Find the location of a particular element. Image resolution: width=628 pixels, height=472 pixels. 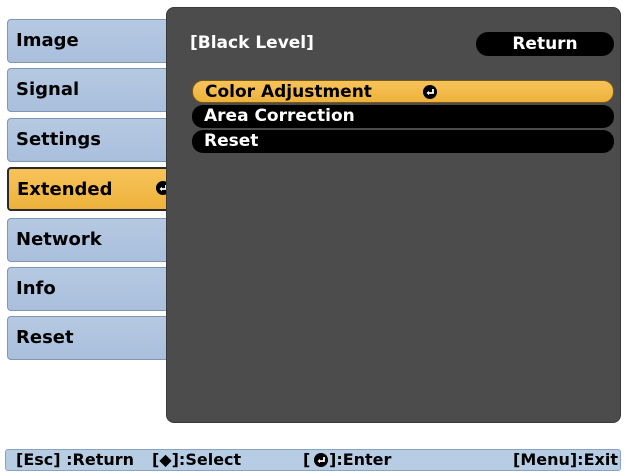

sidebar-item-signal: Signal is located at coordinates (92, 90).